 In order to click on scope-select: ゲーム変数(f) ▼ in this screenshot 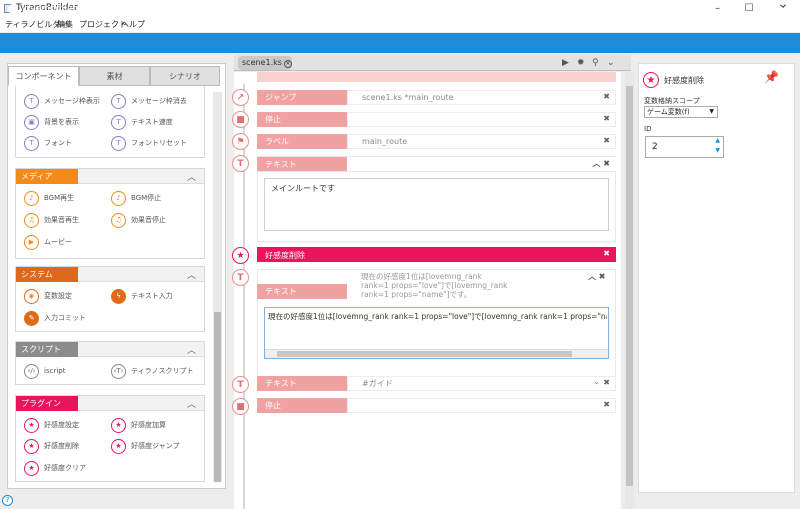, I will do `click(681, 112)`.